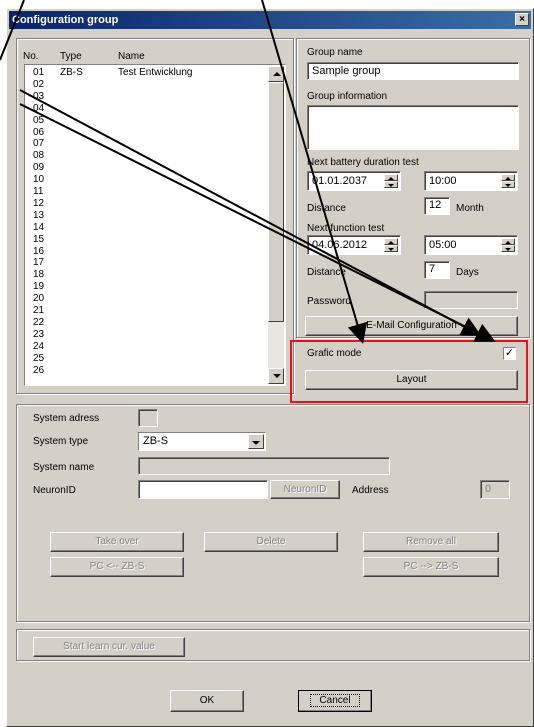  Describe the element at coordinates (314, 172) in the screenshot. I see `arrow-to-email-button` at that location.